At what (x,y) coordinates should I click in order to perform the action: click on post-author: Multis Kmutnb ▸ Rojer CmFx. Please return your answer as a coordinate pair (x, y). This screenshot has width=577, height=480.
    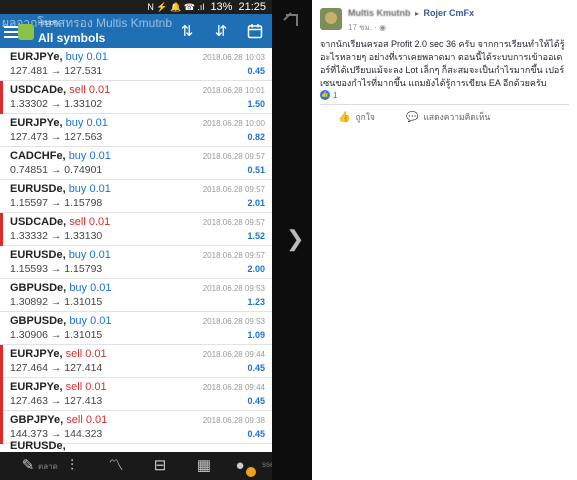
    Looking at the image, I should click on (411, 13).